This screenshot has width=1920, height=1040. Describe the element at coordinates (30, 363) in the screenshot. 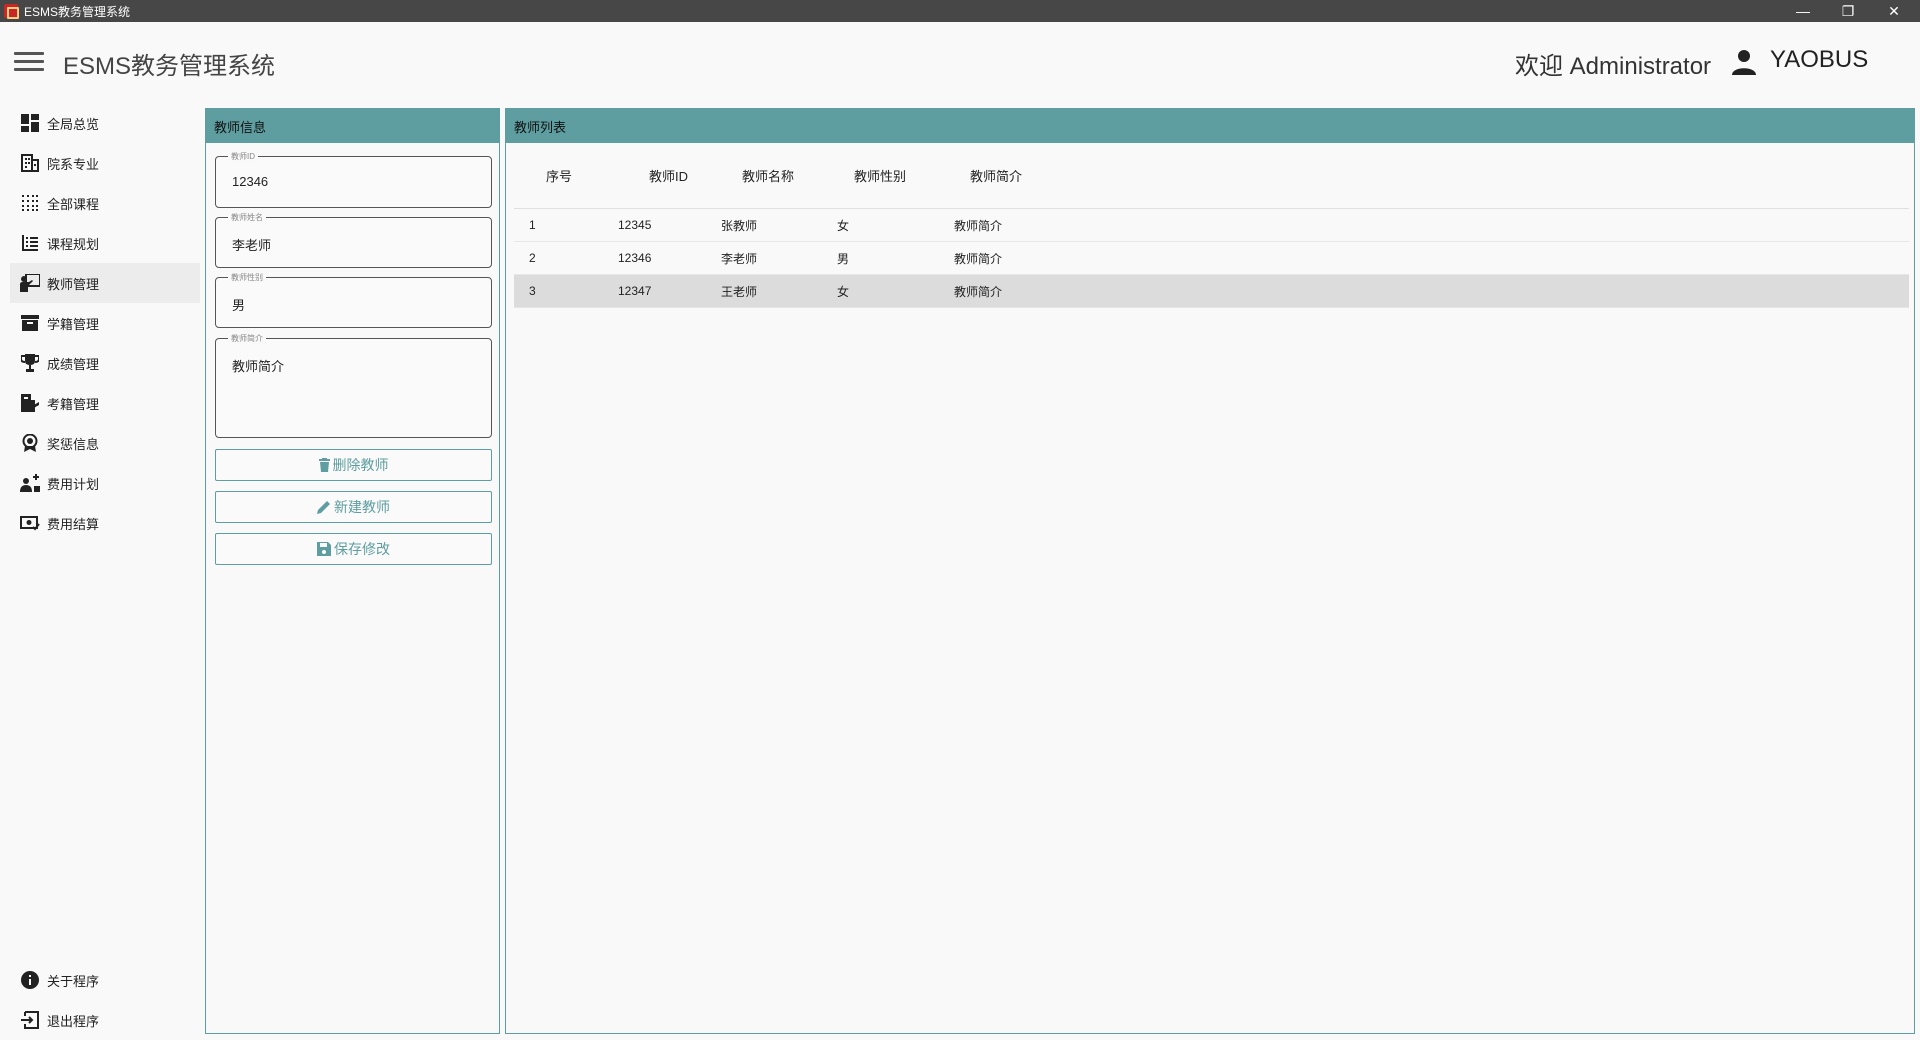

I see `trophy-icon` at that location.